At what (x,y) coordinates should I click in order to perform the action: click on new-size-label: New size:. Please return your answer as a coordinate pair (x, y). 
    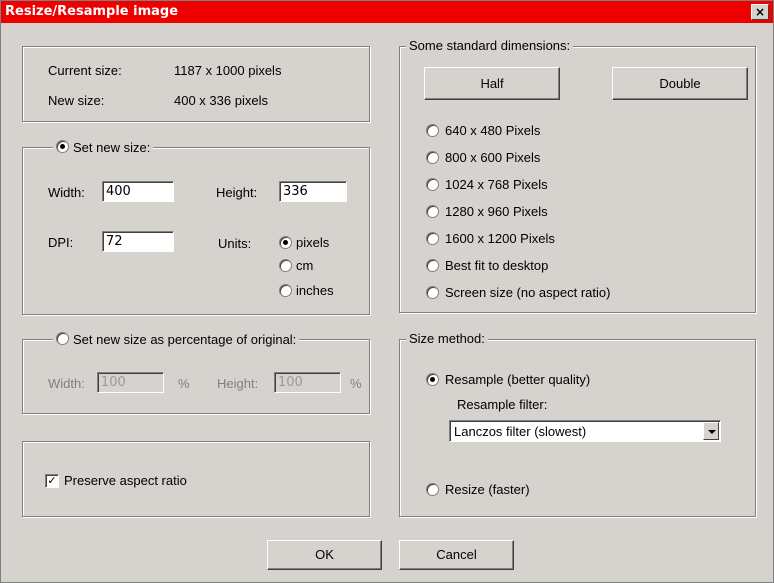
    Looking at the image, I should click on (76, 100).